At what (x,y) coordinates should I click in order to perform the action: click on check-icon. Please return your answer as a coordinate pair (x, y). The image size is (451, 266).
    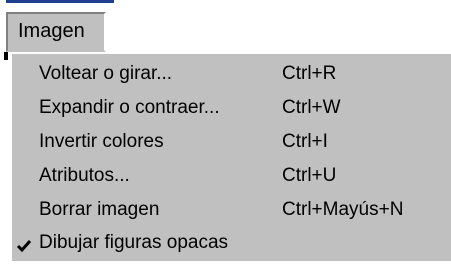
    Looking at the image, I should click on (24, 243).